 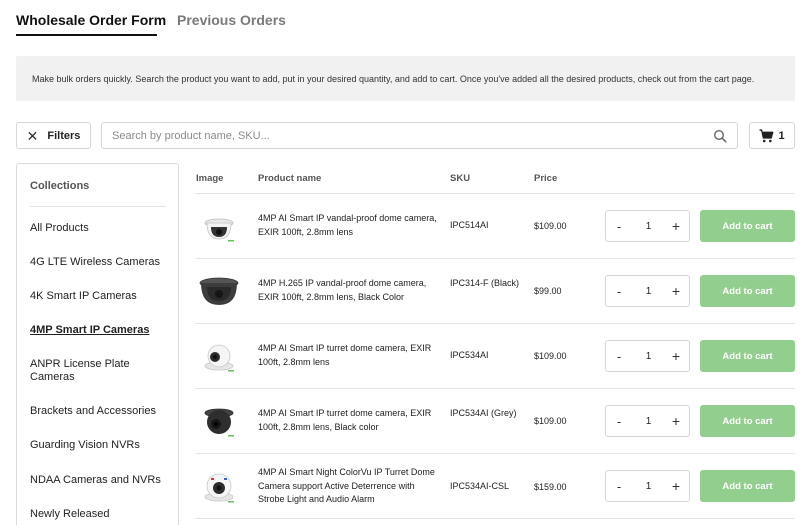 What do you see at coordinates (100, 445) in the screenshot?
I see `collection-guarding-vision-nvrs: Guarding Vision NVRs` at bounding box center [100, 445].